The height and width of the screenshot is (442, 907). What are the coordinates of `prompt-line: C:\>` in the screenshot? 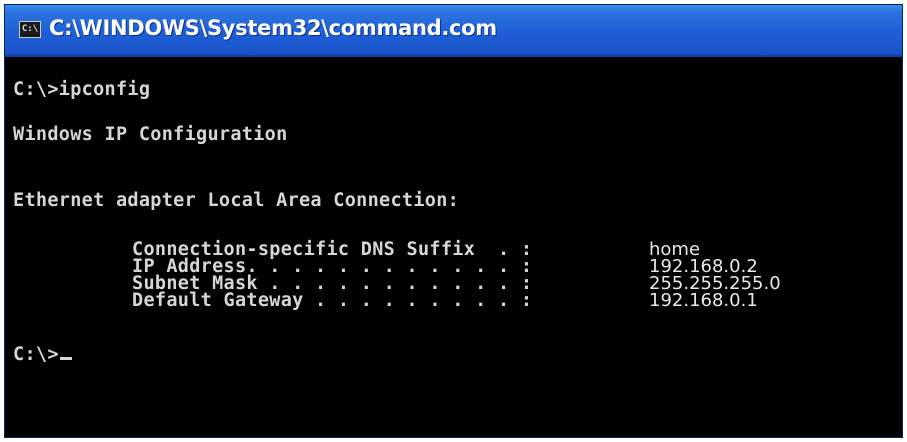 It's located at (42, 354).